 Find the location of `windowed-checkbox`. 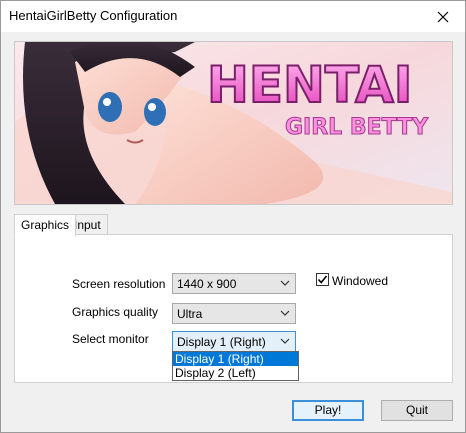

windowed-checkbox is located at coordinates (322, 279).